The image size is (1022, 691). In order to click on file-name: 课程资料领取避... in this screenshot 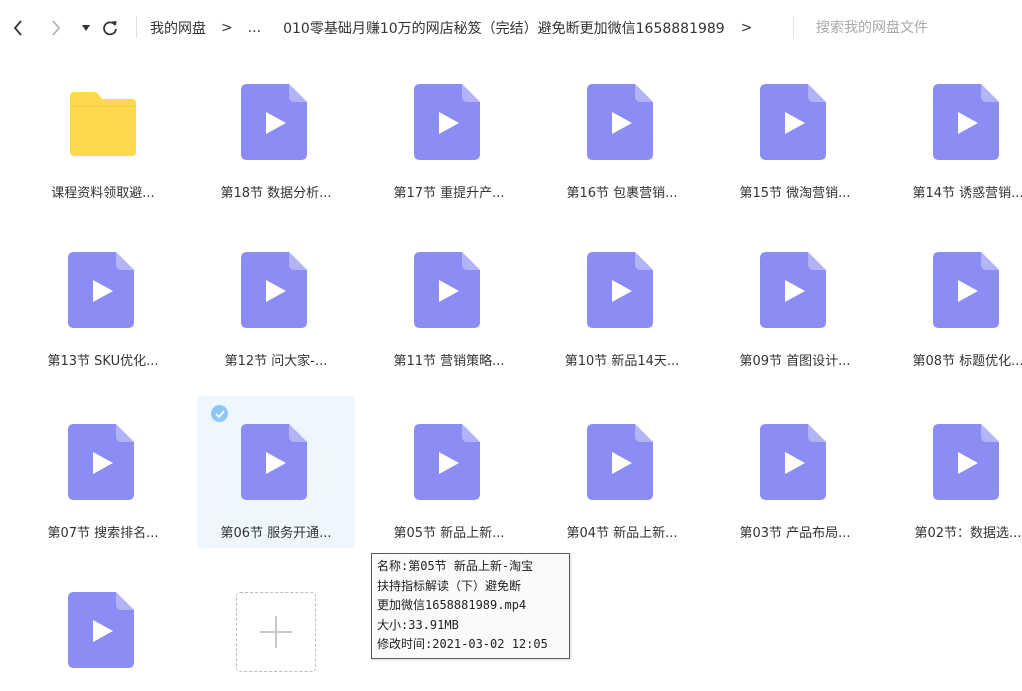, I will do `click(103, 193)`.